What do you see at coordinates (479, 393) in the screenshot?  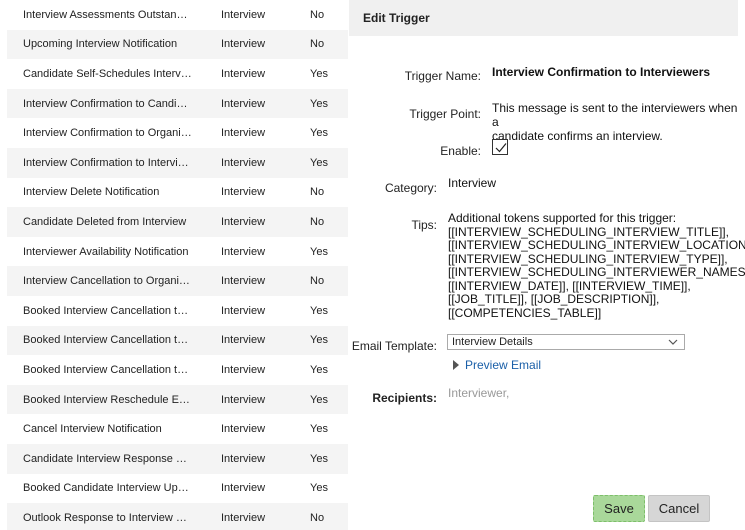 I see `recipients-value: Interviewer,` at bounding box center [479, 393].